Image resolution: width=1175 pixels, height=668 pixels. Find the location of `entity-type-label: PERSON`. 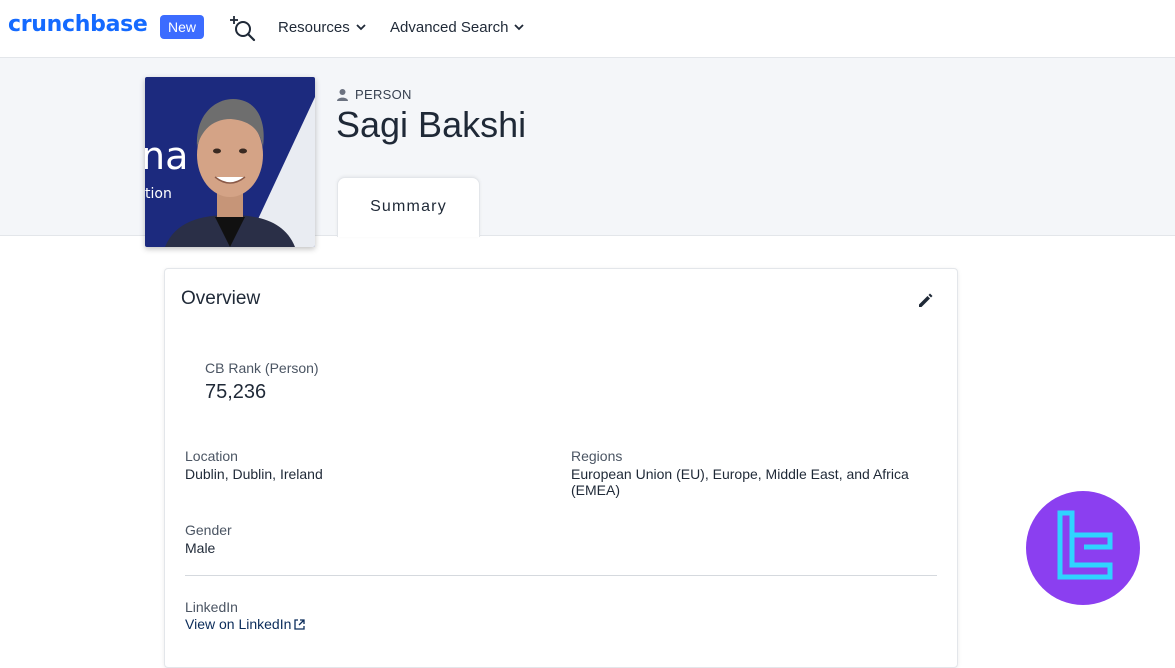

entity-type-label: PERSON is located at coordinates (374, 94).